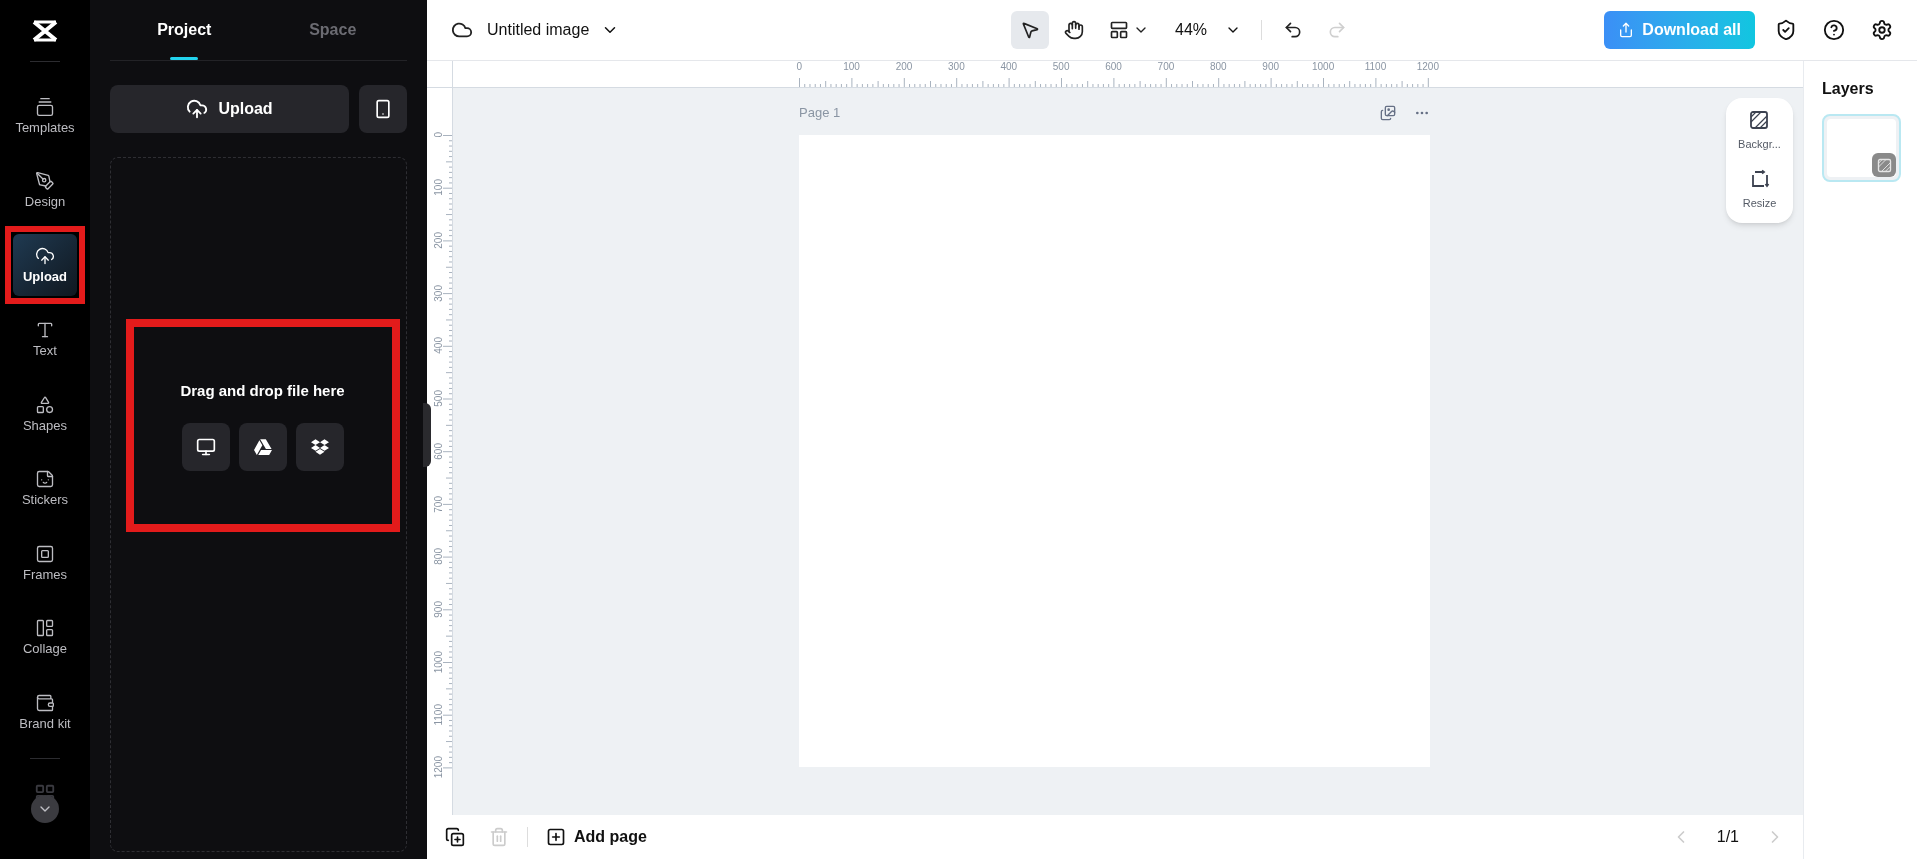 The image size is (1917, 859). I want to click on help-icon, so click(1834, 30).